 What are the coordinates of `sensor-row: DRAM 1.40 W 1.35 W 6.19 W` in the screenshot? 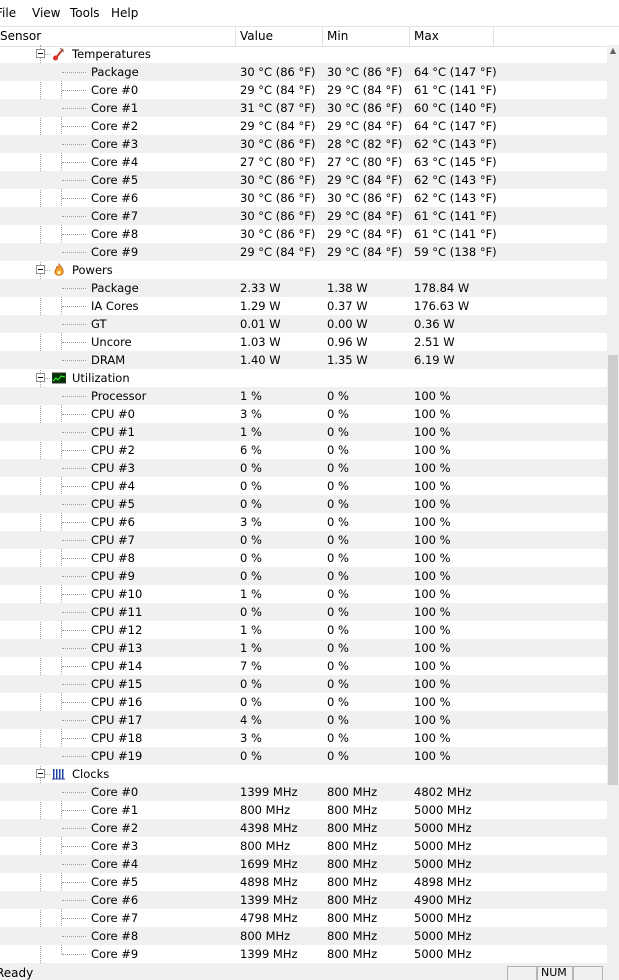 It's located at (303, 360).